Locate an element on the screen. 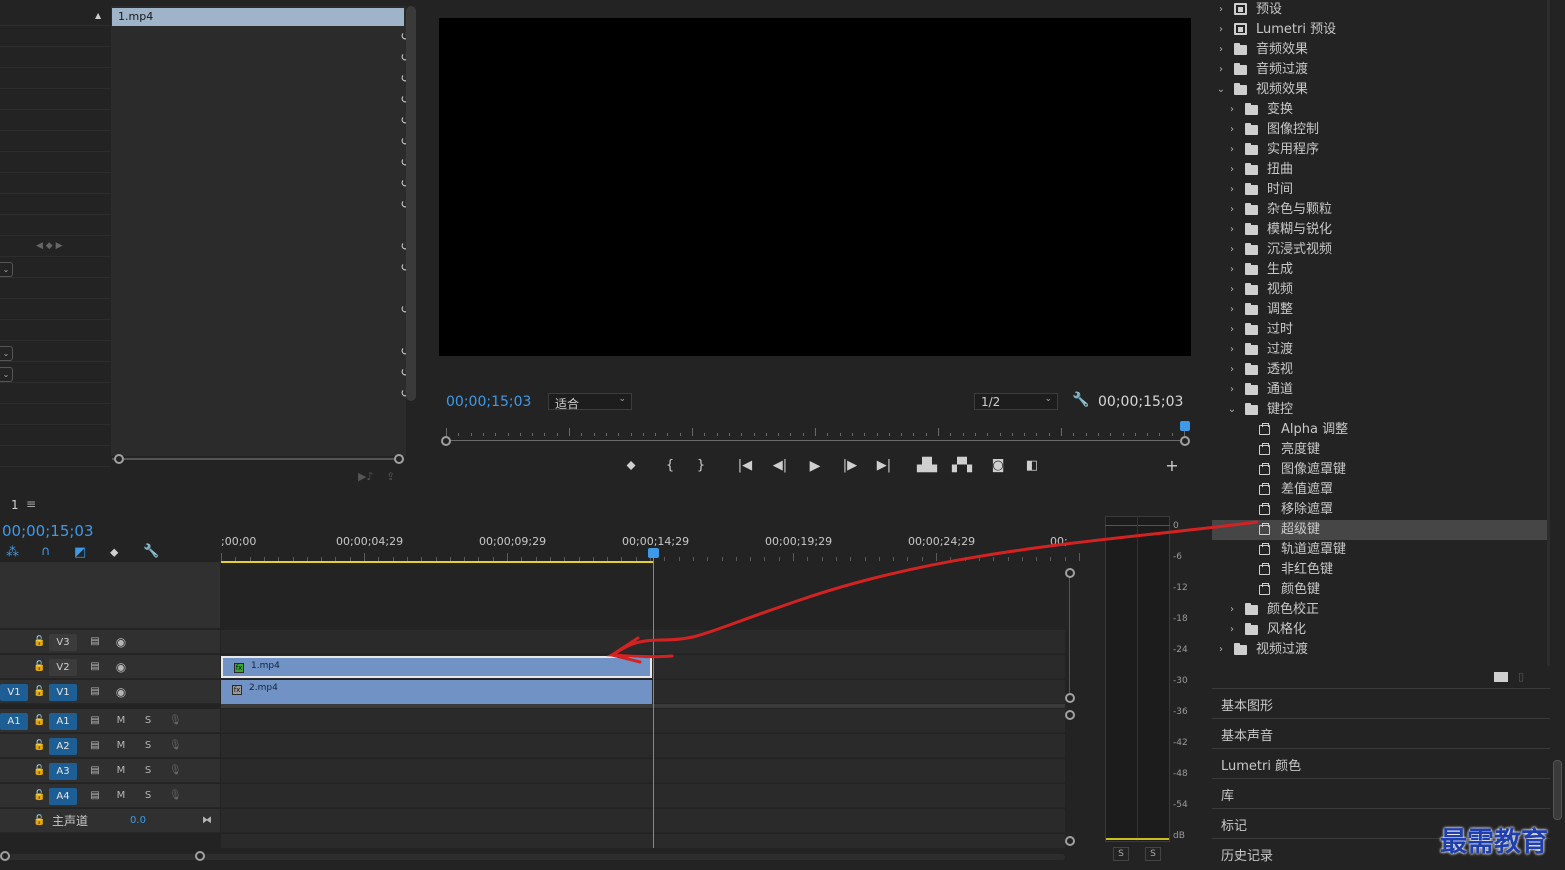  annotation-arrow is located at coordinates (932, 592).